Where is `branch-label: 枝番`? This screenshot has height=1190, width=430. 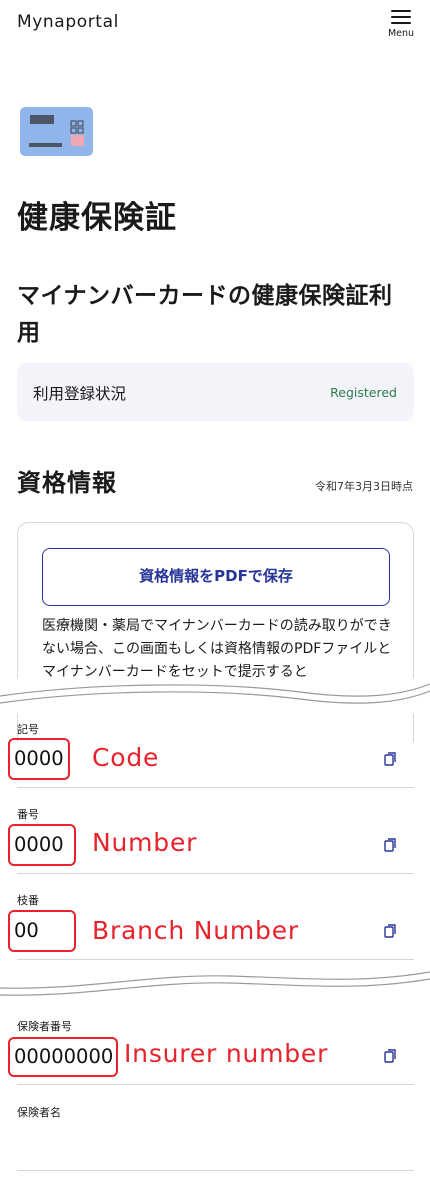
branch-label: 枝番 is located at coordinates (28, 900).